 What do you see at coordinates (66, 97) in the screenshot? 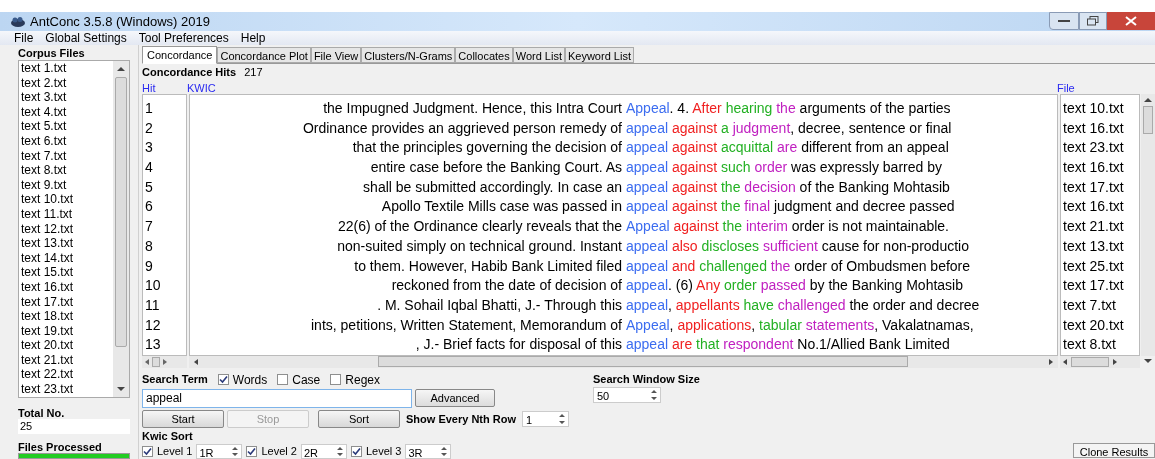
I see `file-list-item: text 3.txt` at bounding box center [66, 97].